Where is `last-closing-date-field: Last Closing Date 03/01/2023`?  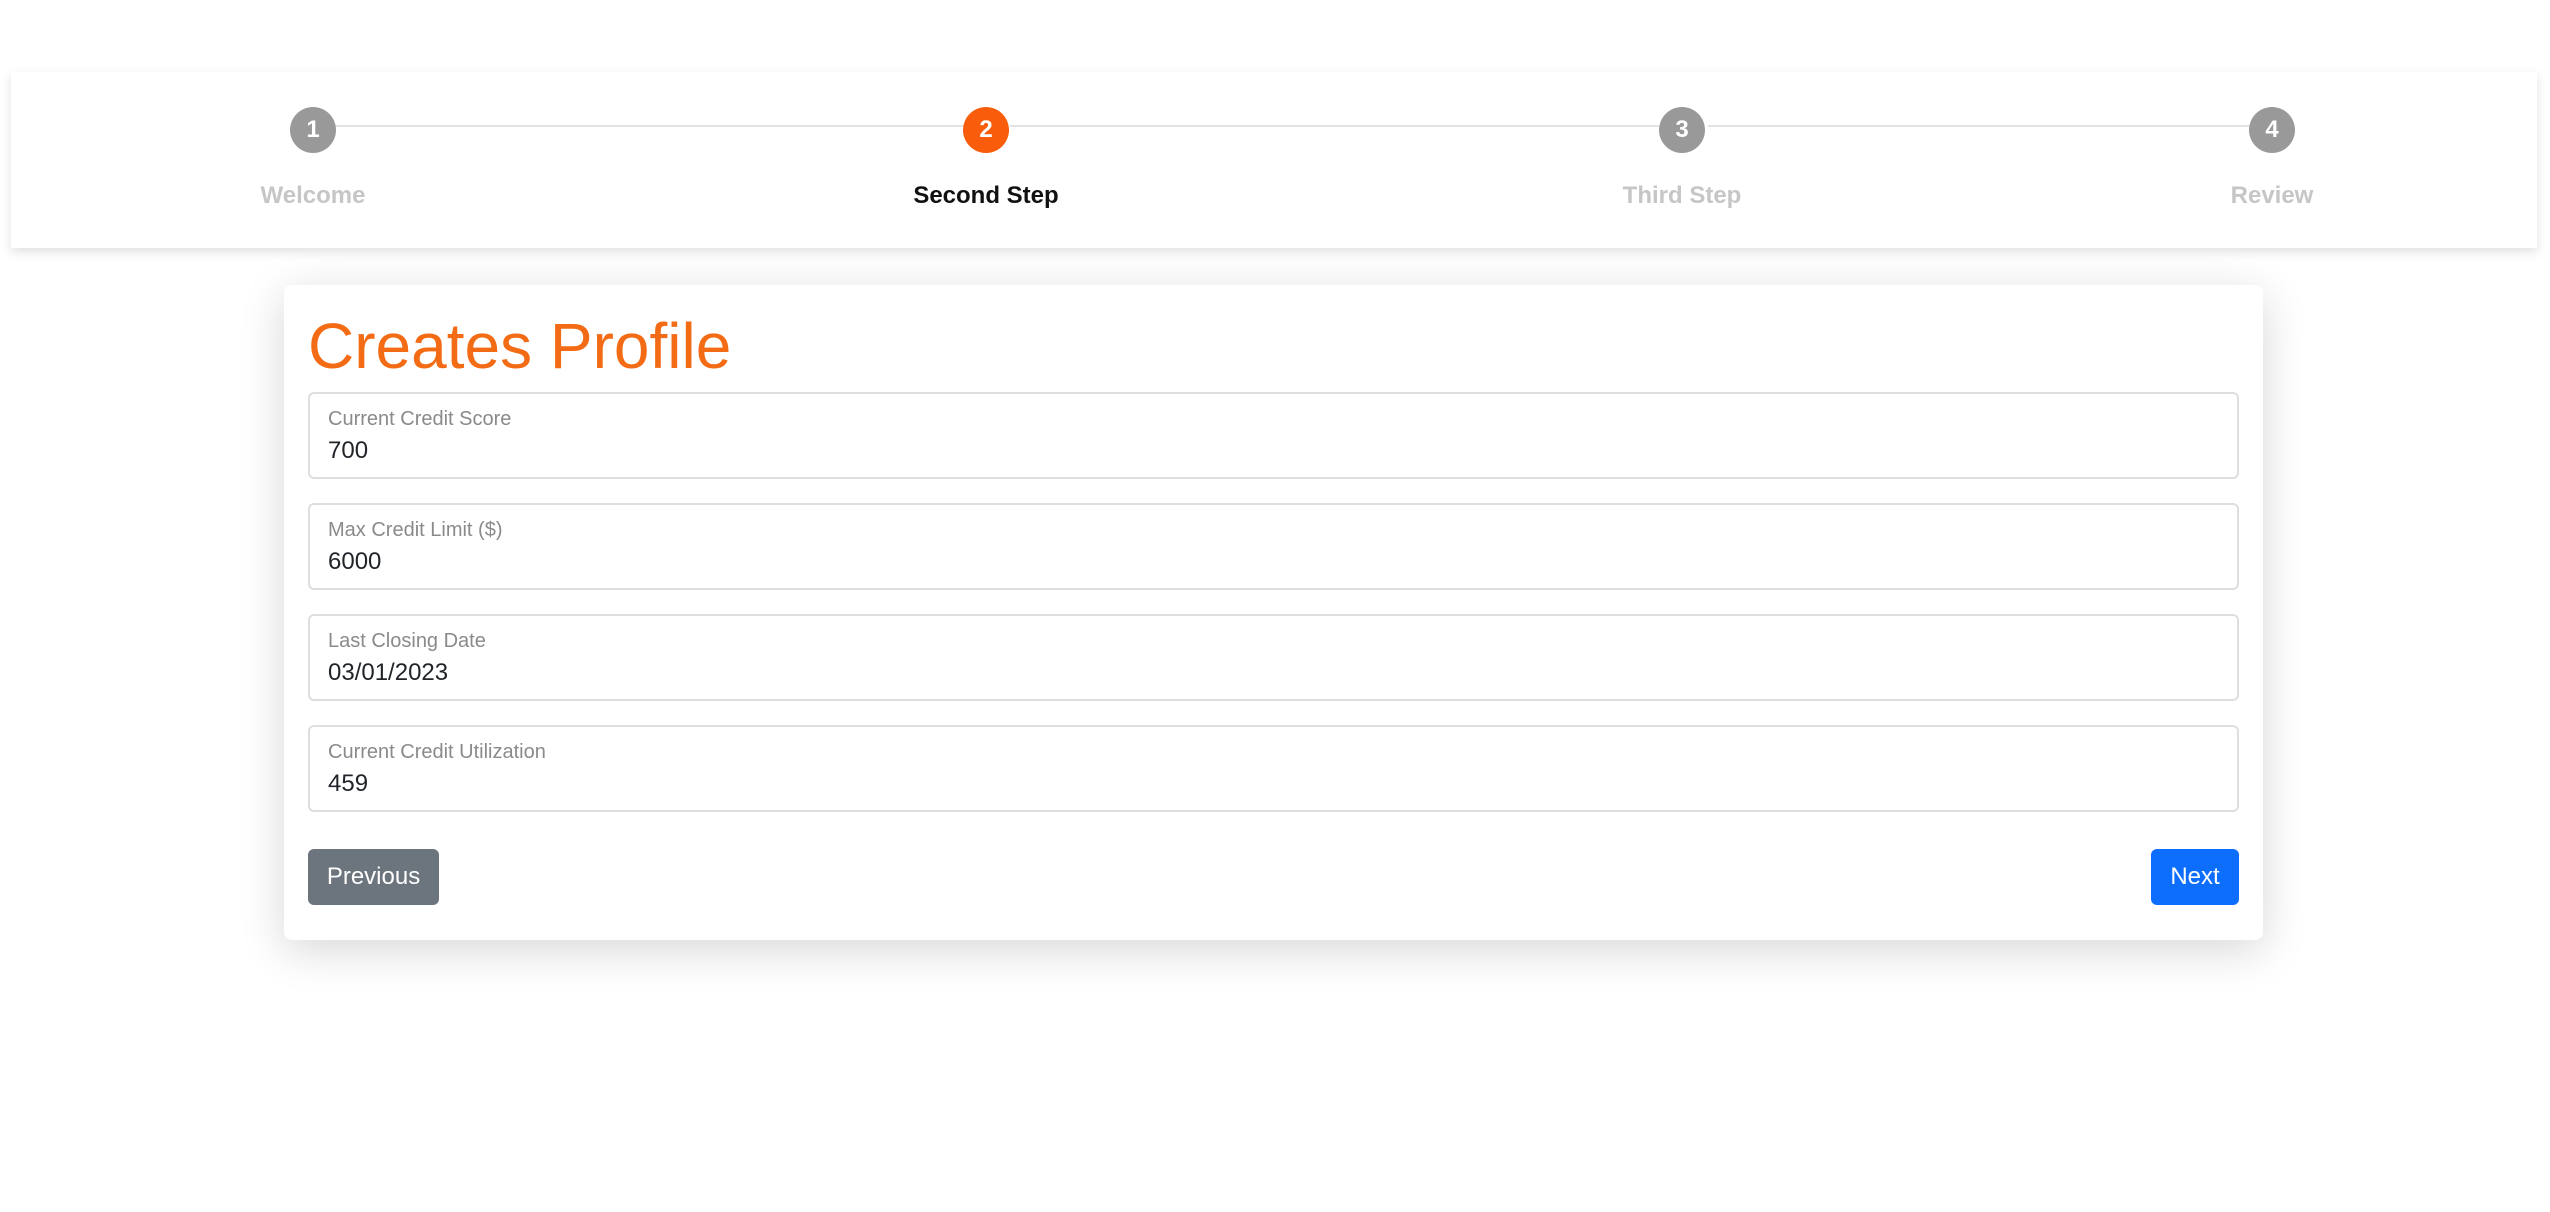 last-closing-date-field: Last Closing Date 03/01/2023 is located at coordinates (1273, 657).